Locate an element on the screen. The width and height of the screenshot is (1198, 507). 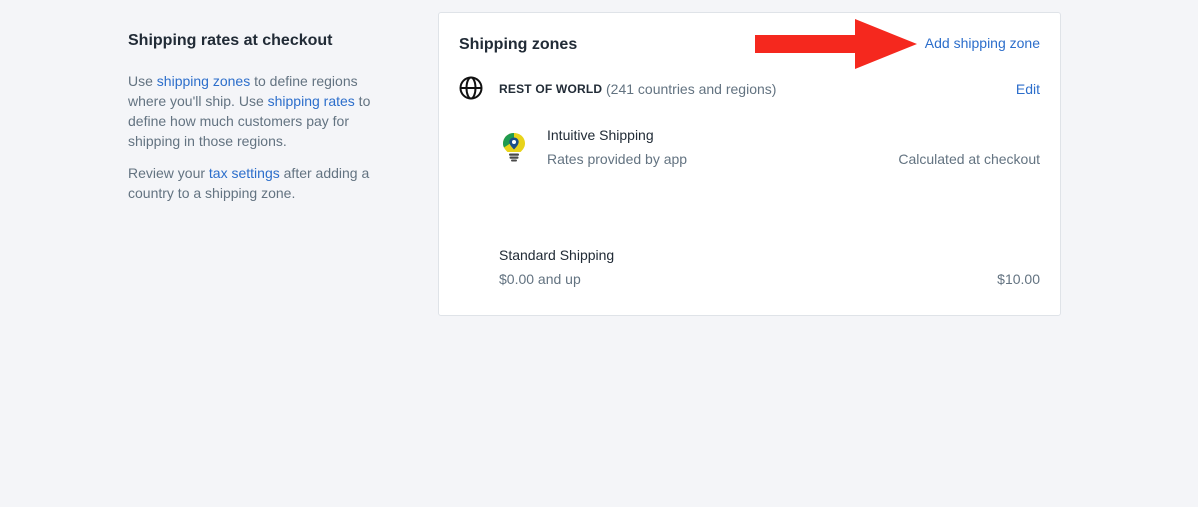
standard-rate-row: Standard Shipping $0.00 and up $10.00 is located at coordinates (769, 270).